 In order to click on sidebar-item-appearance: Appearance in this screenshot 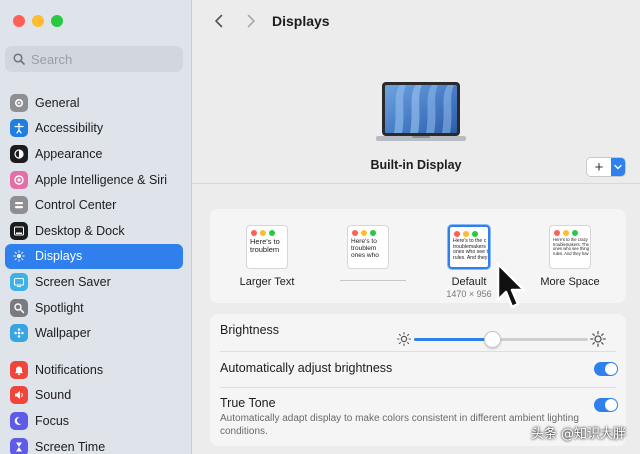, I will do `click(94, 154)`.